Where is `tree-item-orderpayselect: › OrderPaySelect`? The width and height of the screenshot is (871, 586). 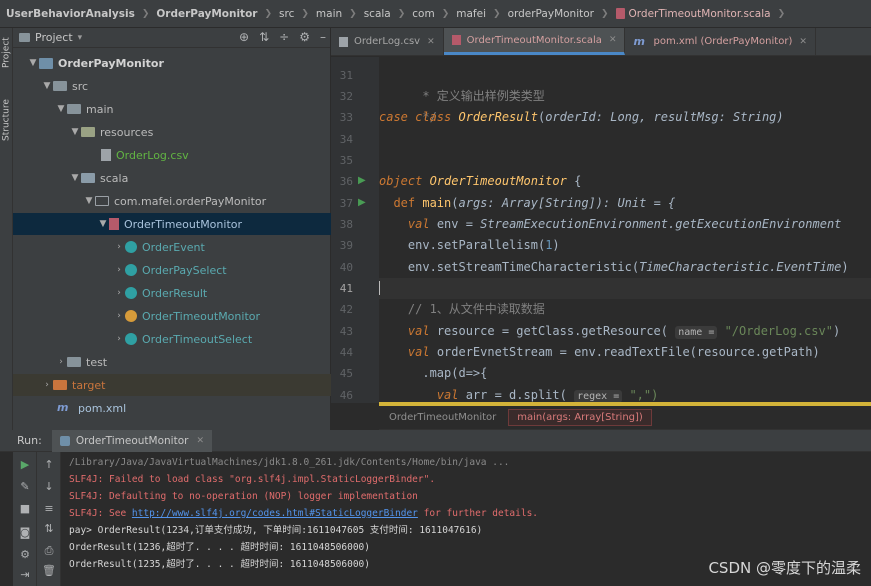
tree-item-orderpayselect: › OrderPaySelect is located at coordinates (172, 270).